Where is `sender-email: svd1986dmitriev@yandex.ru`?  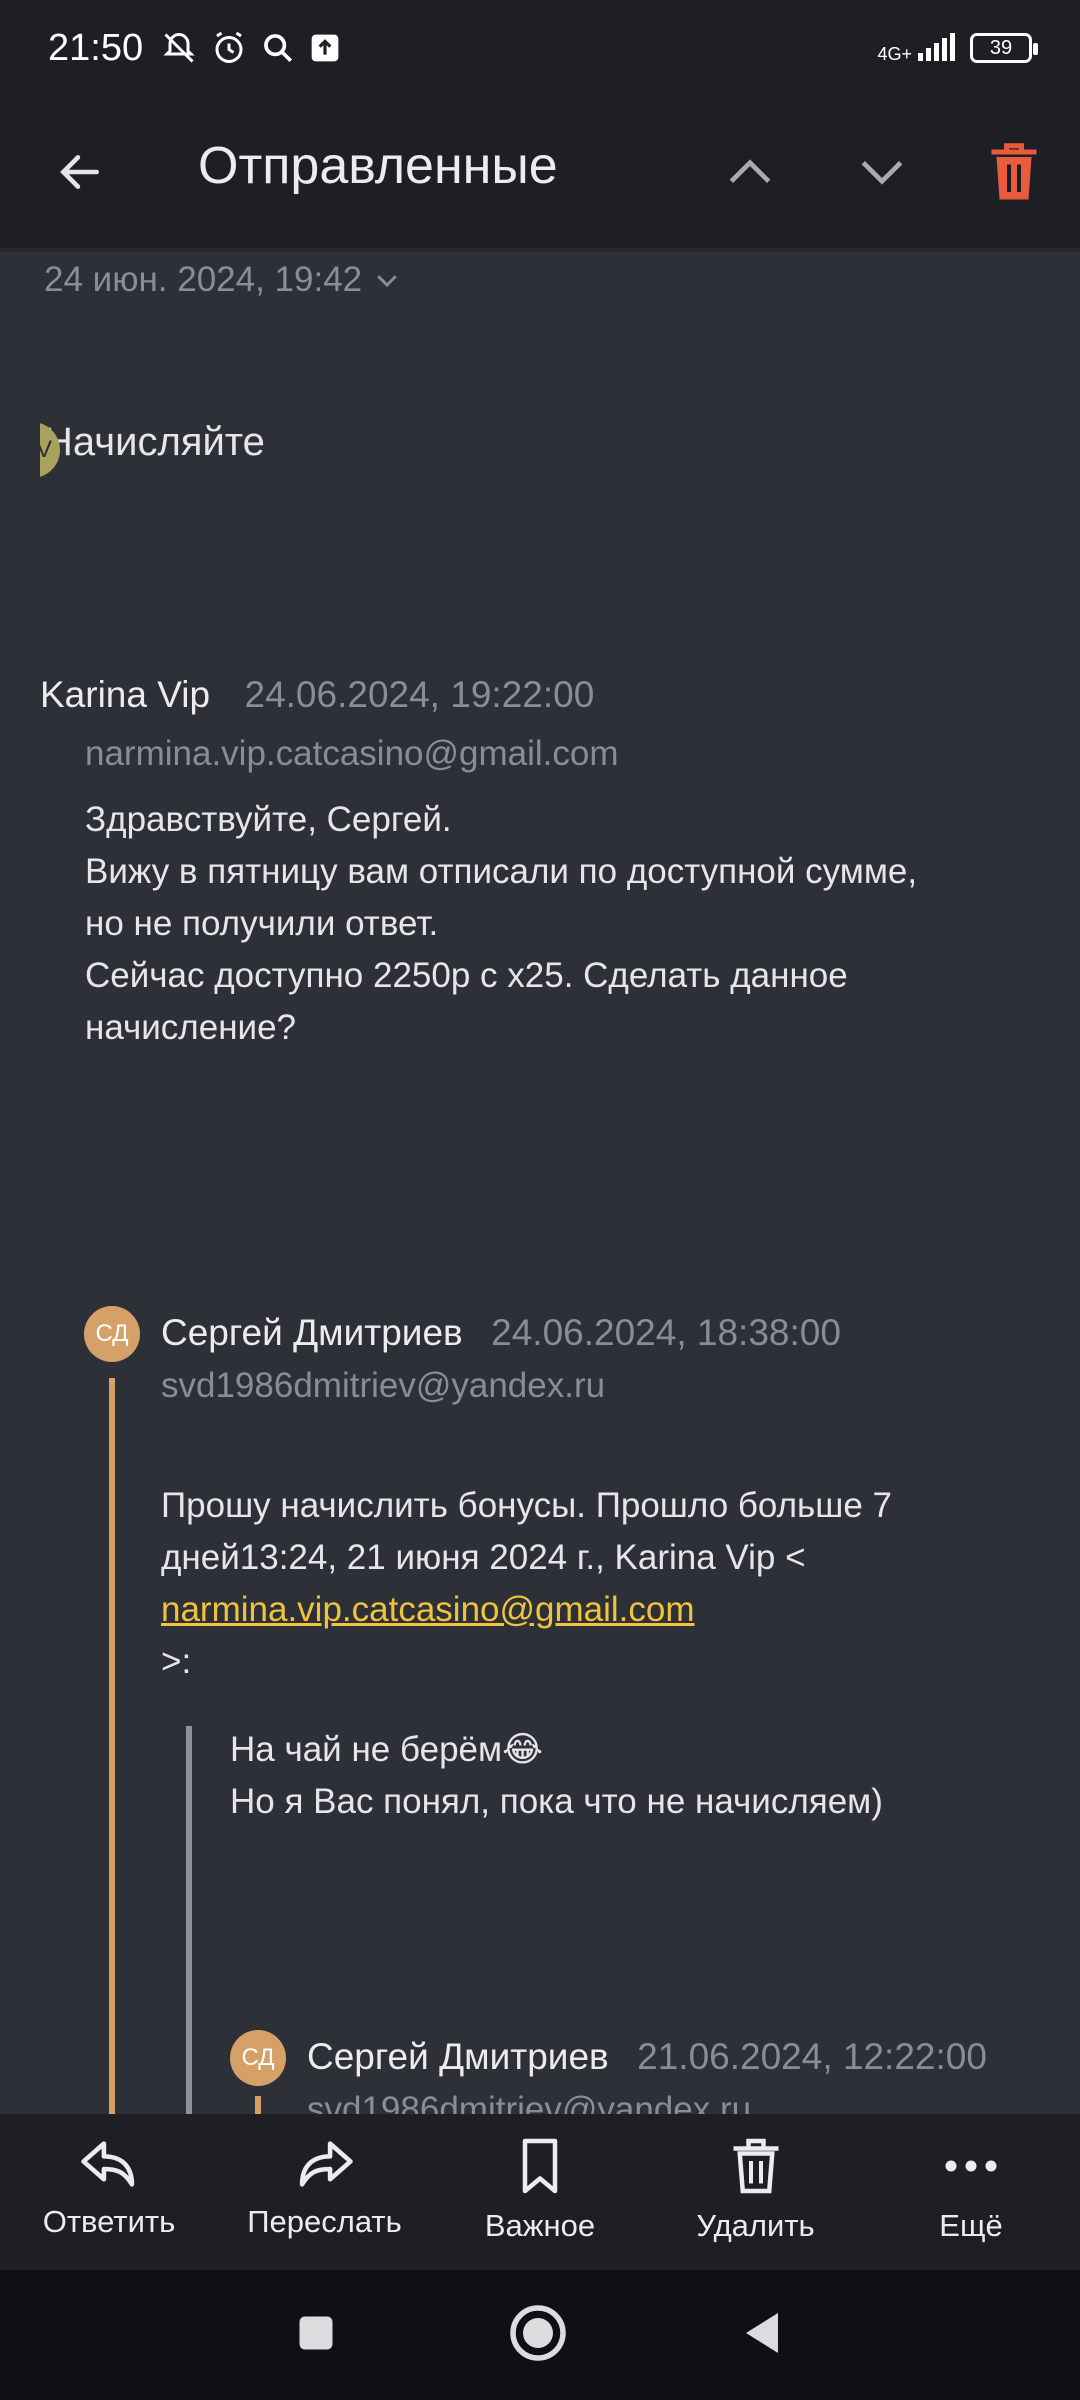
sender-email: svd1986dmitriev@yandex.ru is located at coordinates (383, 1386).